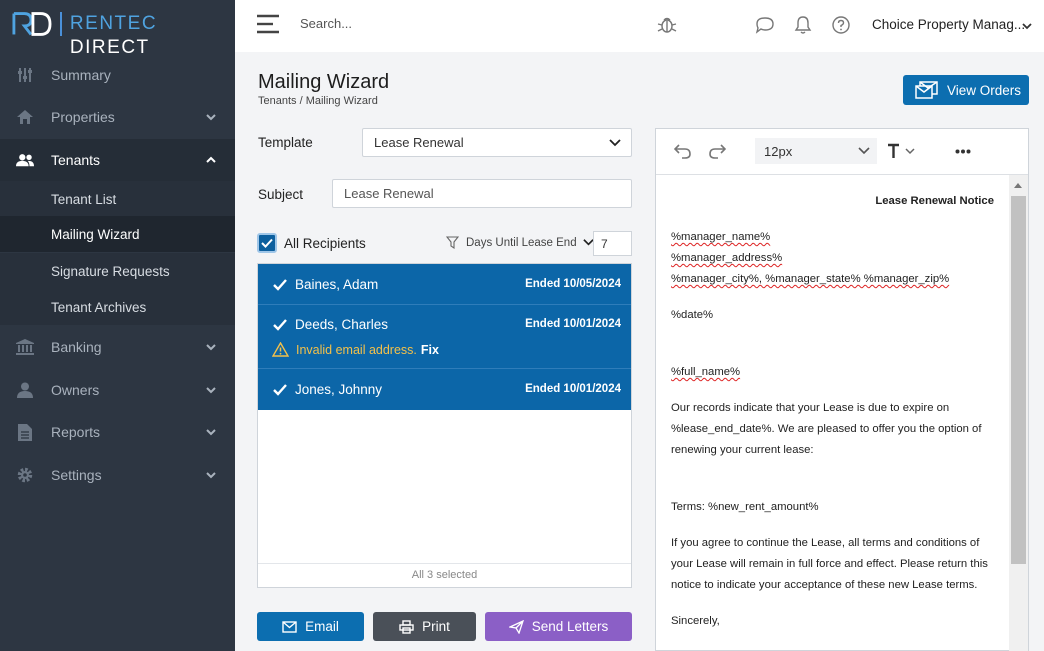 The width and height of the screenshot is (1044, 651). What do you see at coordinates (117, 347) in the screenshot?
I see `sidebar-item-banking: Banking` at bounding box center [117, 347].